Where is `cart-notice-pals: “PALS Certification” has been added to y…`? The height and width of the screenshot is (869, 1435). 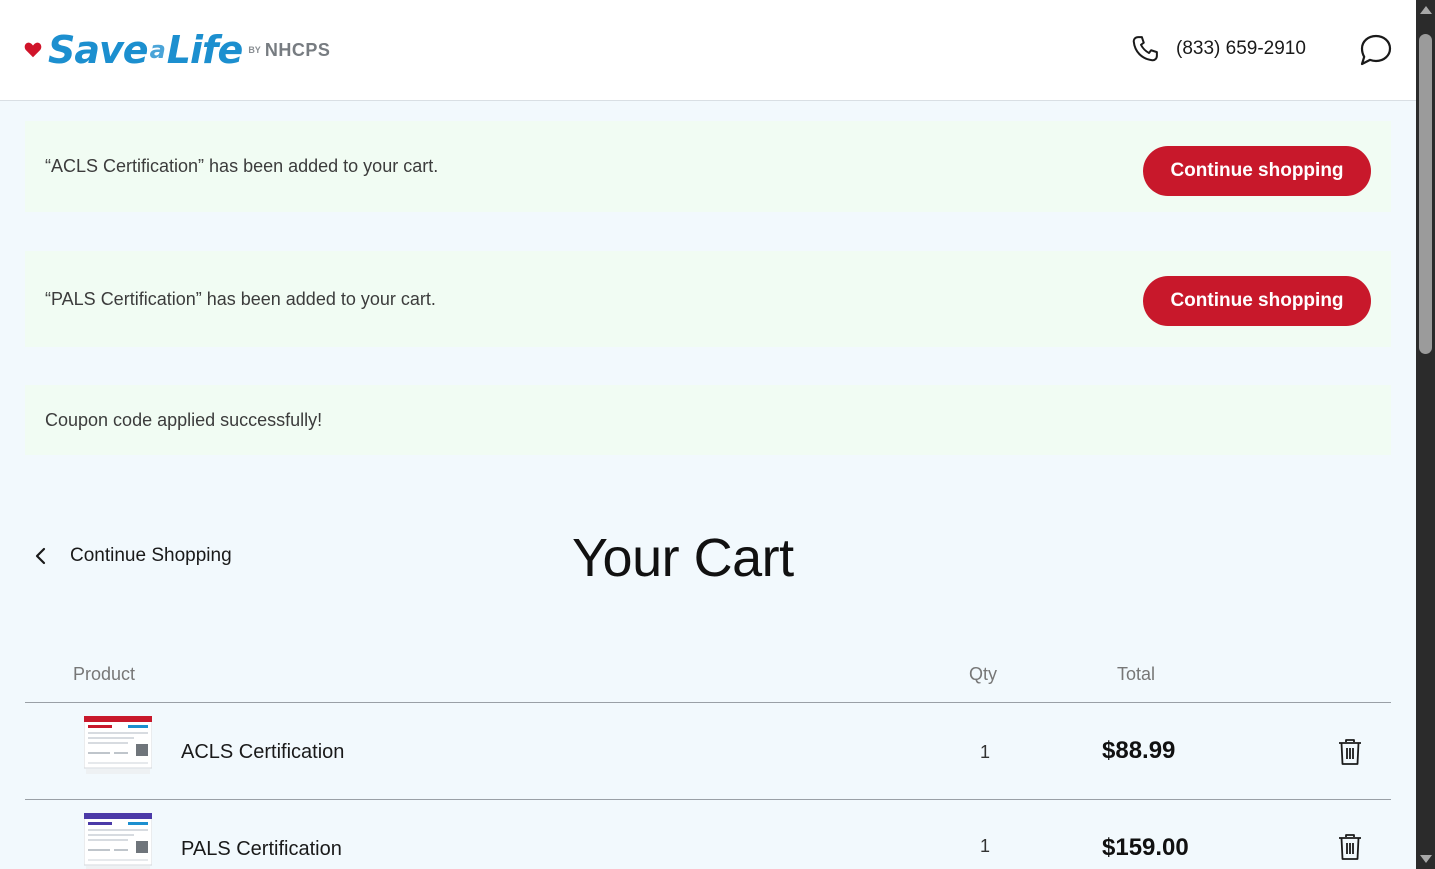
cart-notice-pals: “PALS Certification” has been added to y… is located at coordinates (708, 299).